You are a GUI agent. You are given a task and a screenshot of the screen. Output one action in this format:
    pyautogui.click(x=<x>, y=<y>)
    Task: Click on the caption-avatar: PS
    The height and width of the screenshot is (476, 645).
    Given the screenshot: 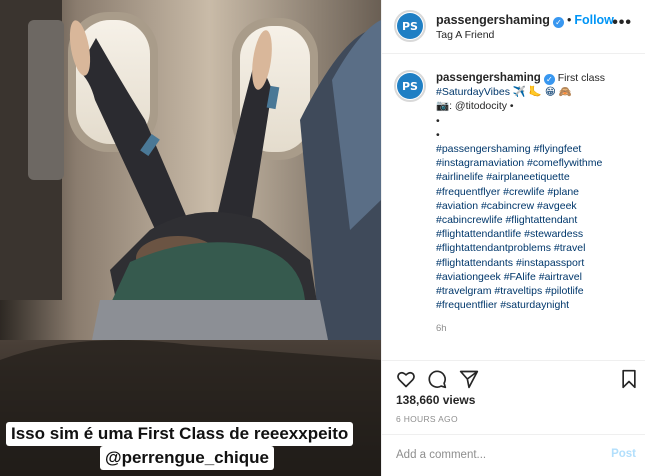 What is the action you would take?
    pyautogui.click(x=410, y=86)
    